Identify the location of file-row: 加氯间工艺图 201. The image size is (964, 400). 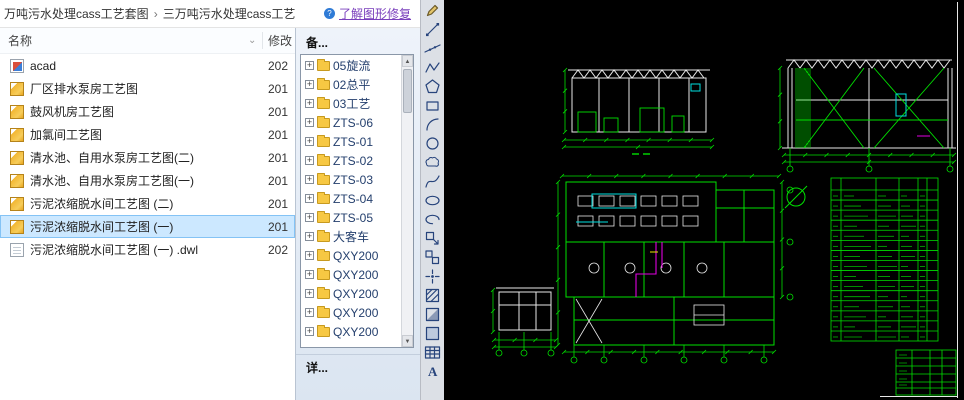
(147, 134).